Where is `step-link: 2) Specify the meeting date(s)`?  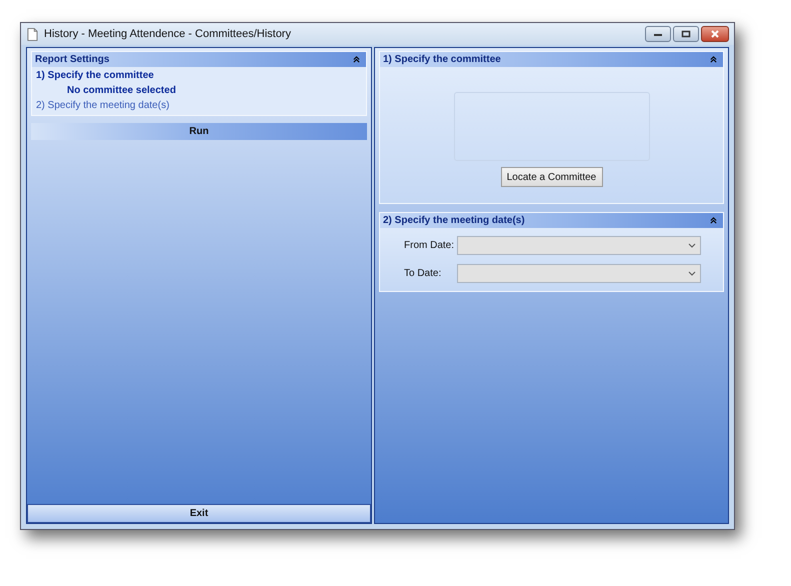 step-link: 2) Specify the meeting date(s) is located at coordinates (199, 105).